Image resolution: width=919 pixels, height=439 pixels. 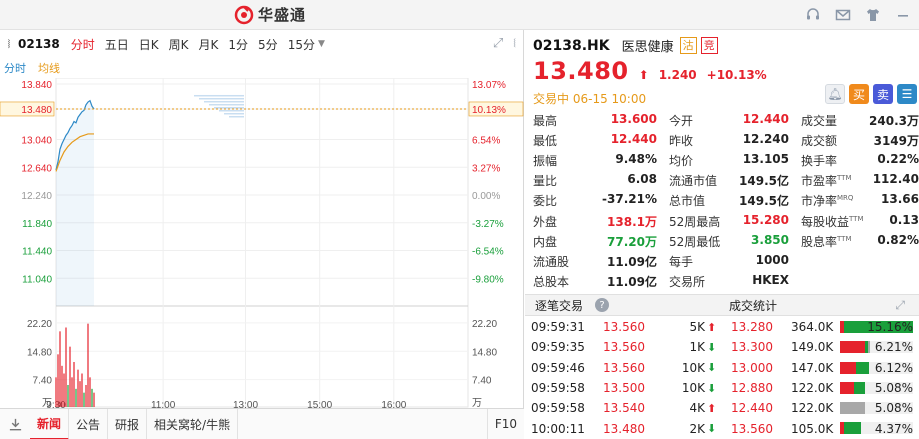 I want to click on time-tick-label: 15:00, so click(x=319, y=404).